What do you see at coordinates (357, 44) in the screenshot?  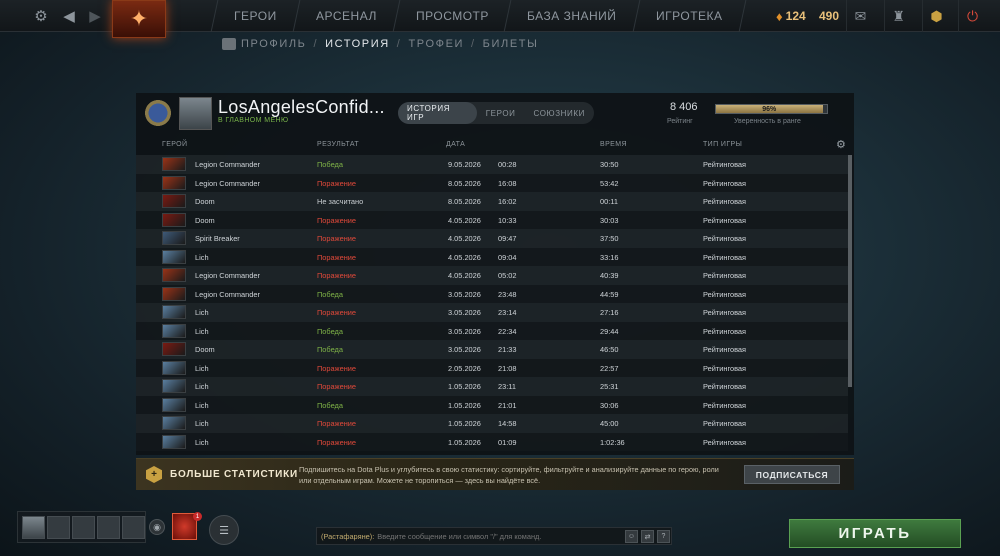 I see `subnav-history: ИСТОРИЯ` at bounding box center [357, 44].